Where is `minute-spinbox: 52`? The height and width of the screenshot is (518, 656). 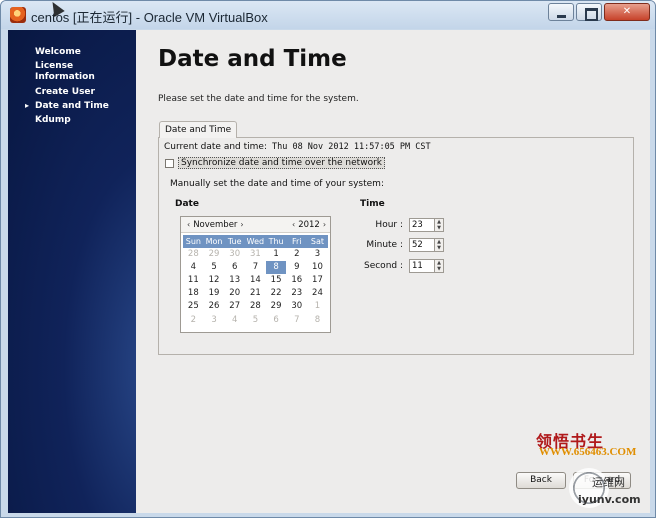 minute-spinbox: 52 is located at coordinates (422, 245).